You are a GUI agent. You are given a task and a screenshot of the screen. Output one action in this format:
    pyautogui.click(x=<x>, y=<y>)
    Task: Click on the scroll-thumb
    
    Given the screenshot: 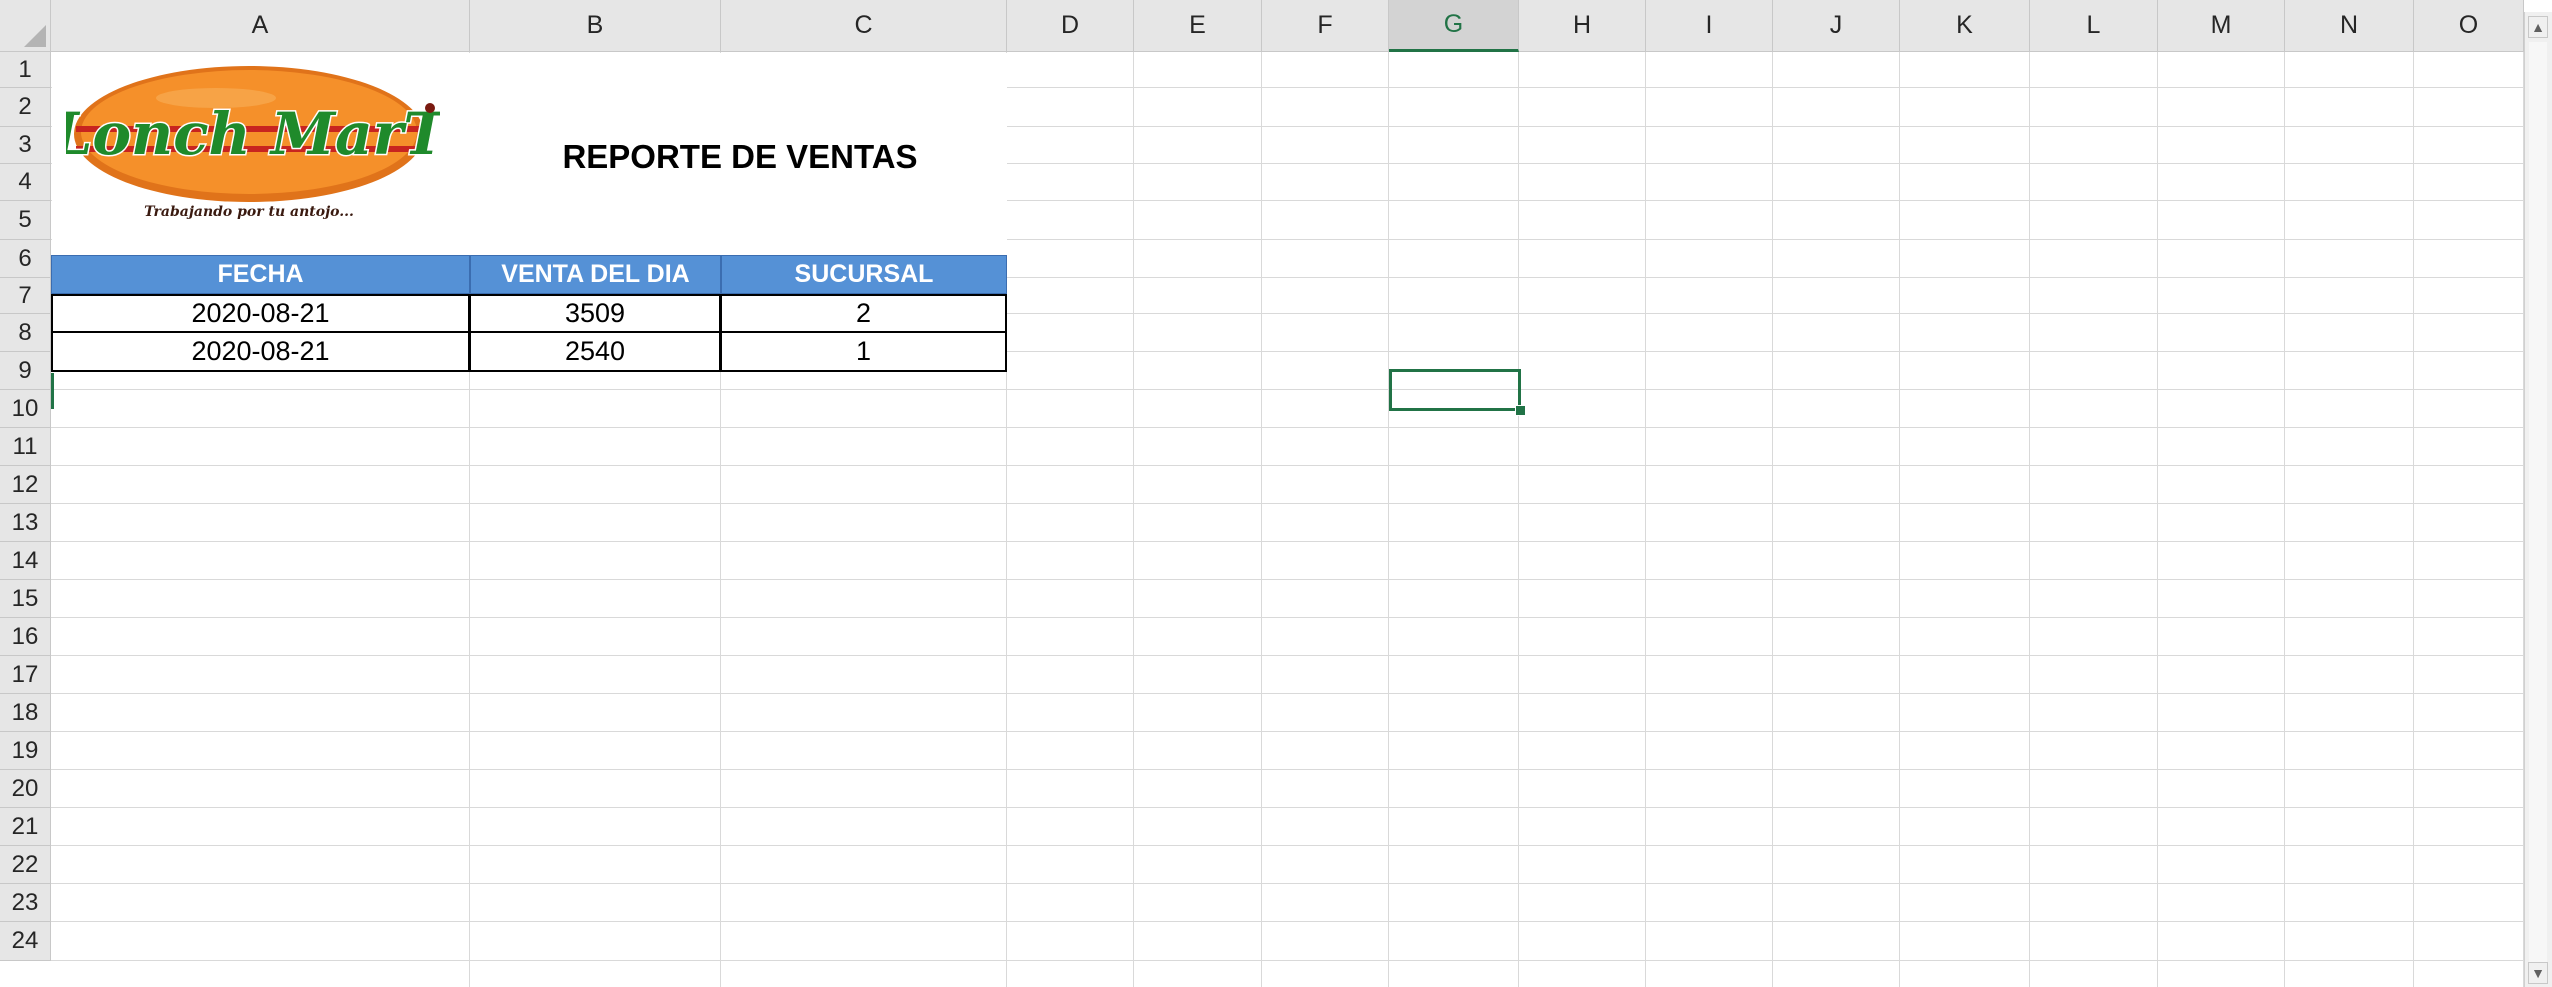 What is the action you would take?
    pyautogui.click(x=2538, y=502)
    